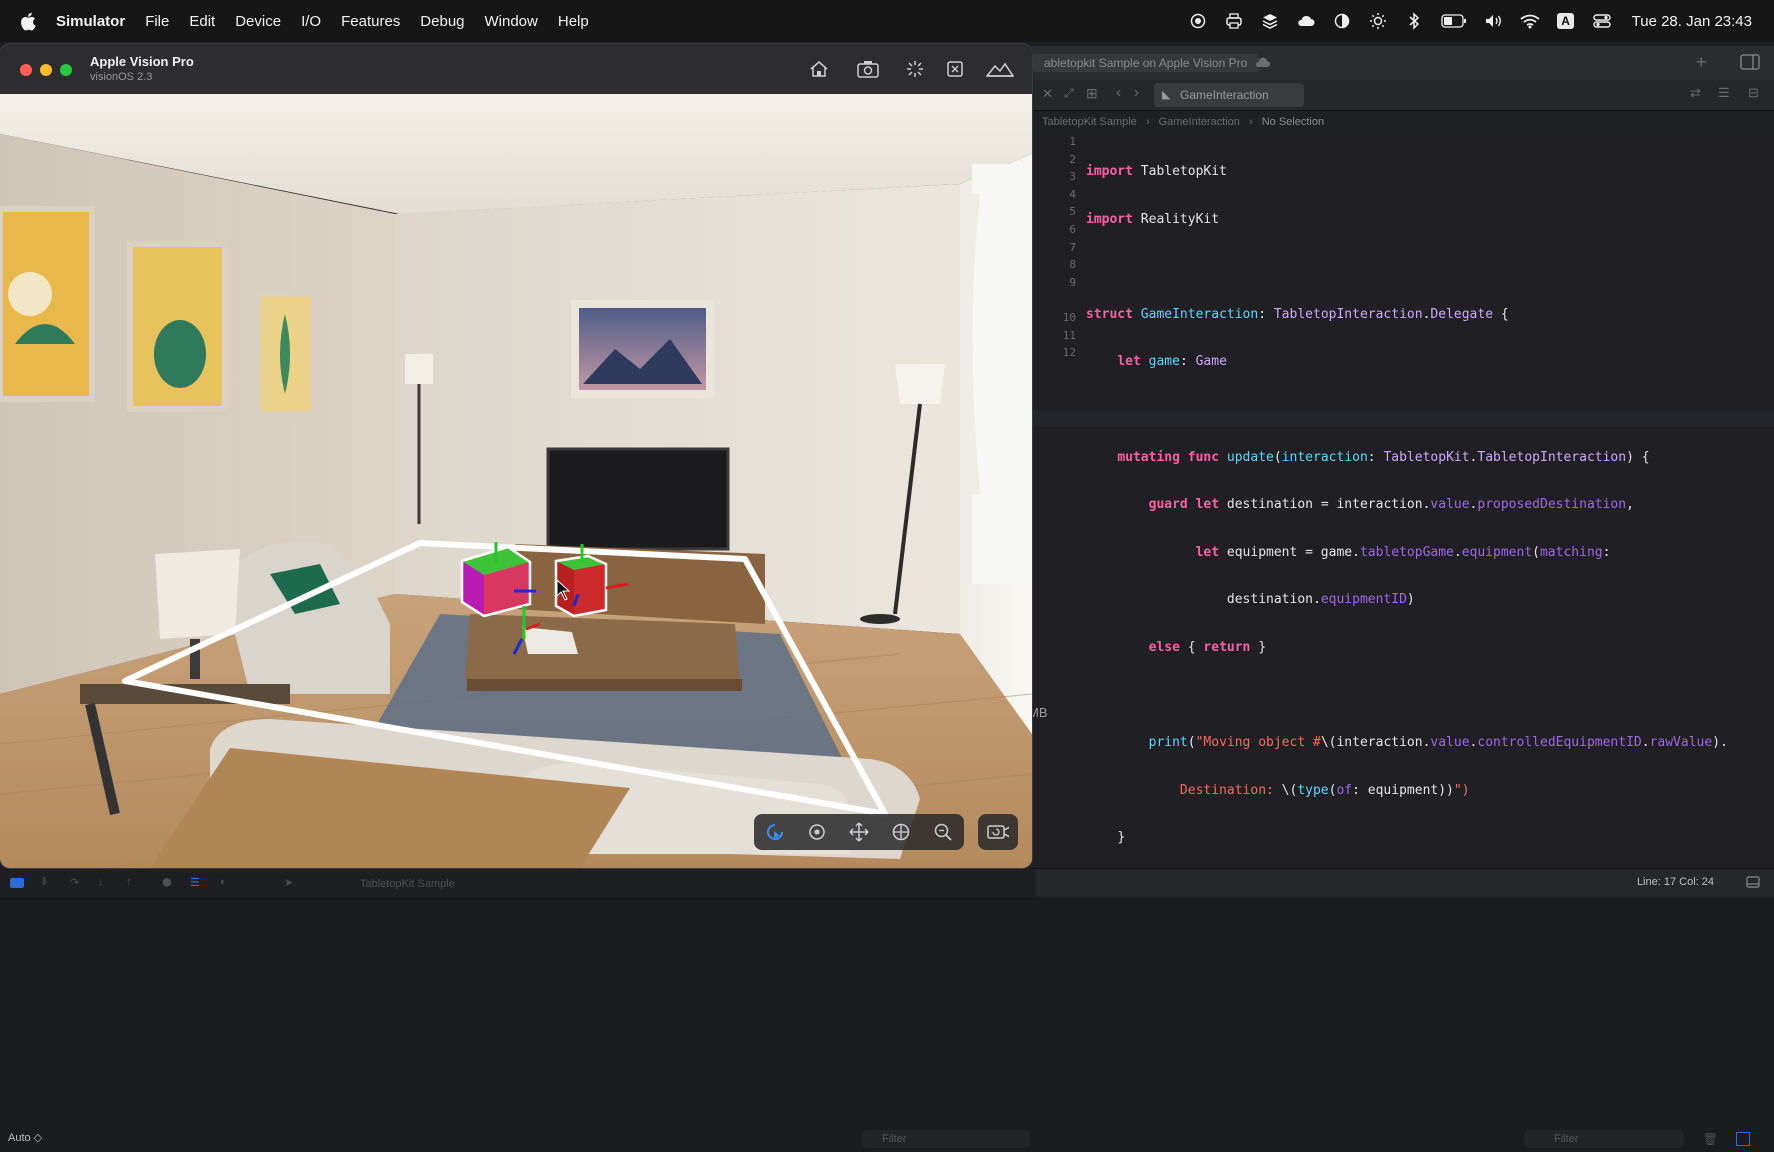  I want to click on line-number: 1, so click(1072, 141).